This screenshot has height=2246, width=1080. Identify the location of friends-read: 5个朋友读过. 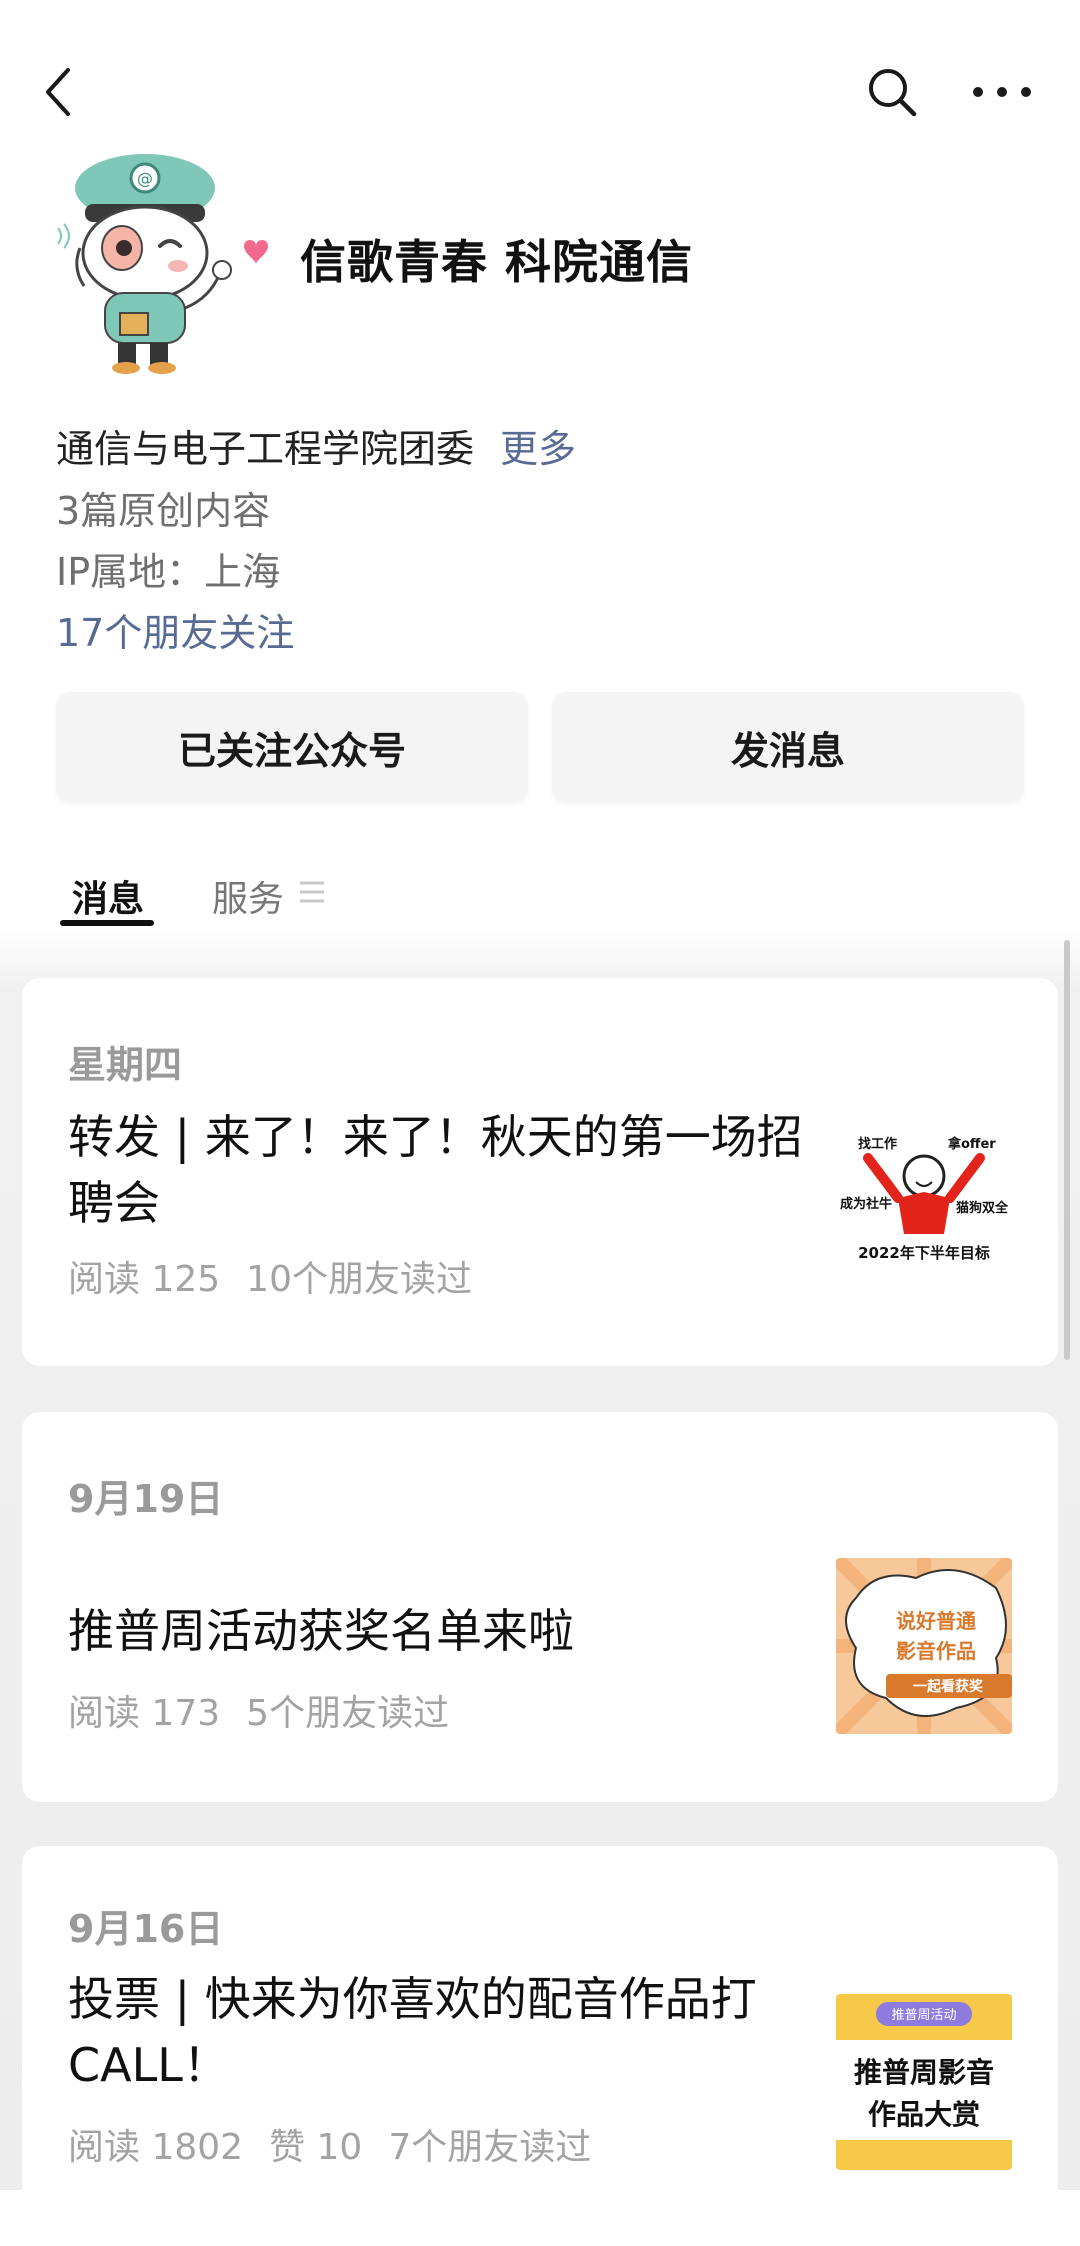
(348, 1713).